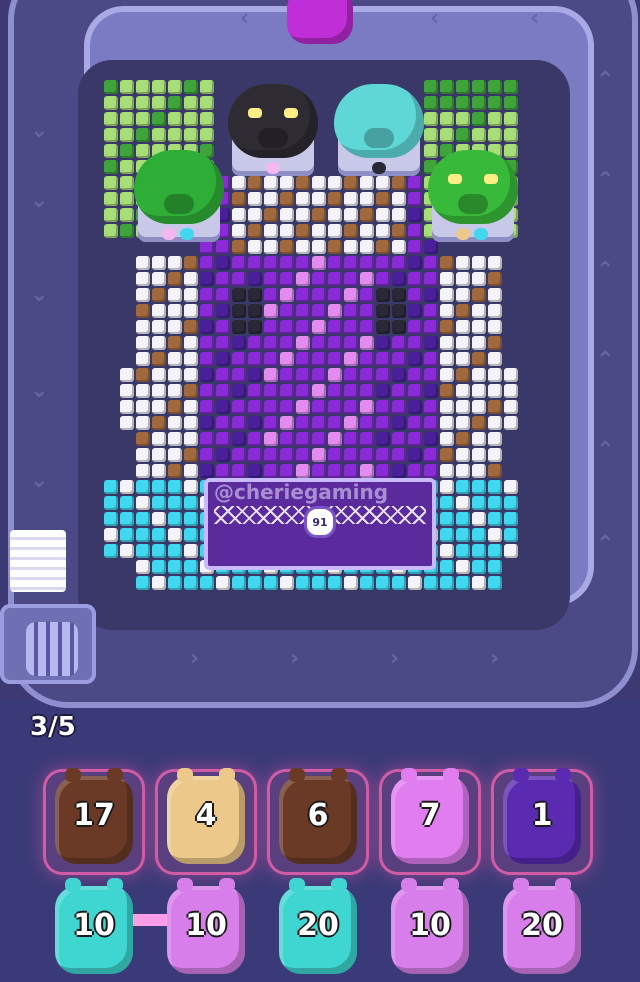 The height and width of the screenshot is (982, 640). What do you see at coordinates (291, 113) in the screenshot?
I see `pig-eye` at bounding box center [291, 113].